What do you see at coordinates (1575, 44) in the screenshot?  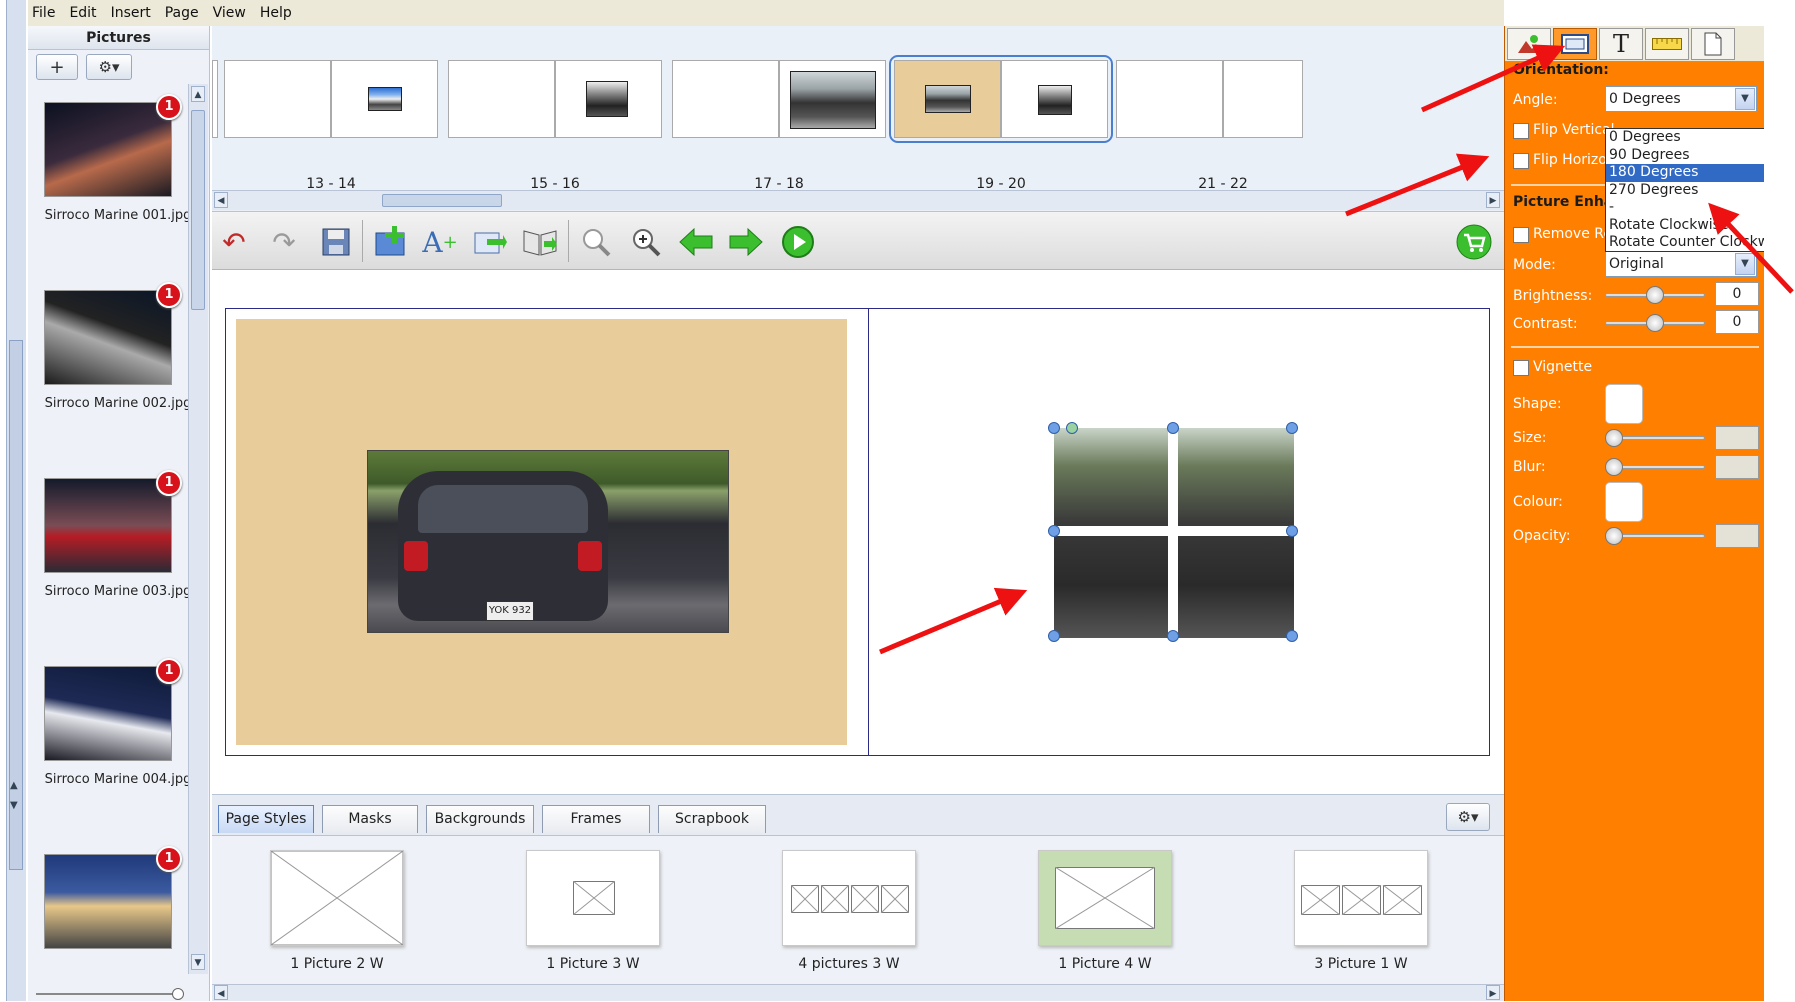 I see `frame-tab-icon` at bounding box center [1575, 44].